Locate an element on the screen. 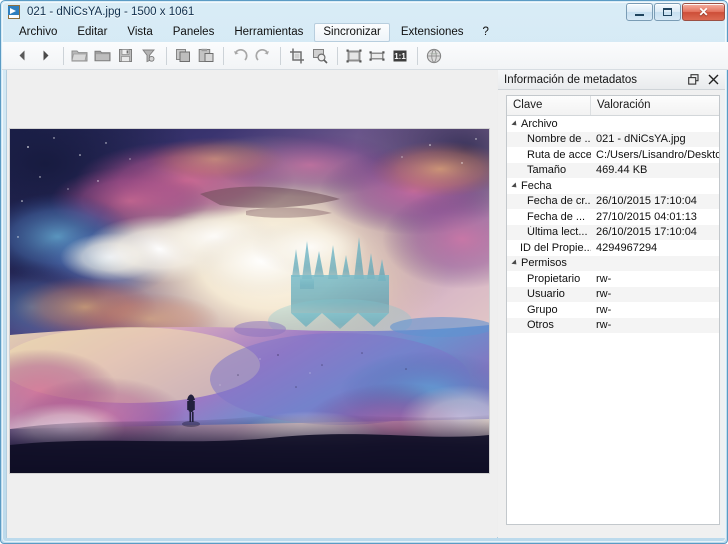 Image resolution: width=728 pixels, height=544 pixels. folder-icon is located at coordinates (102, 55).